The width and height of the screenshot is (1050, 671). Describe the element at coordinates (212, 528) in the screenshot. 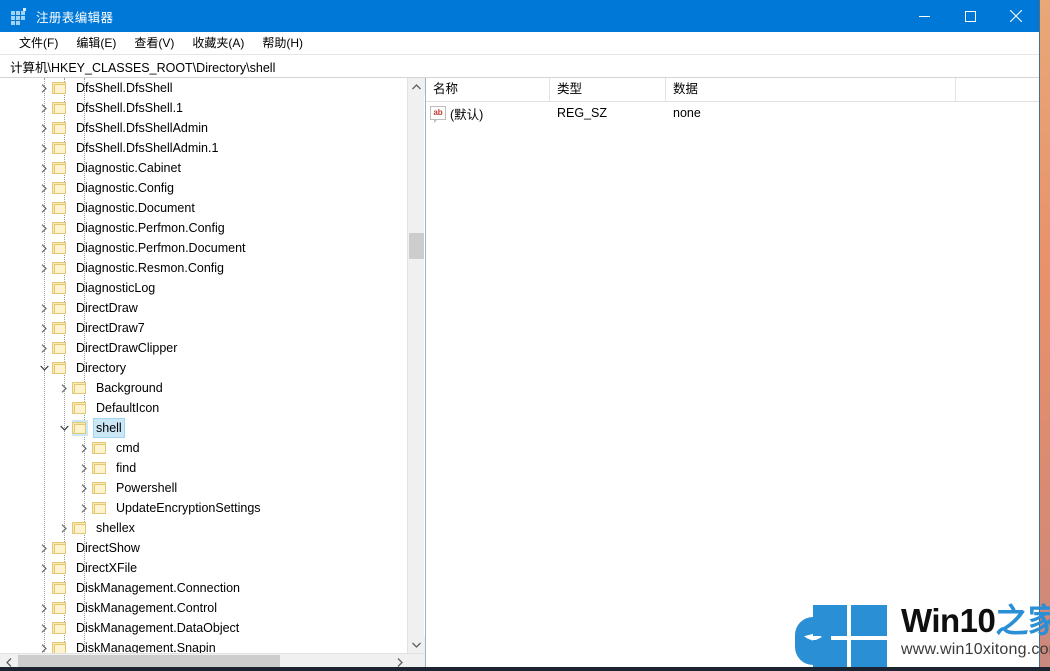

I see `tree-row: shellex` at that location.